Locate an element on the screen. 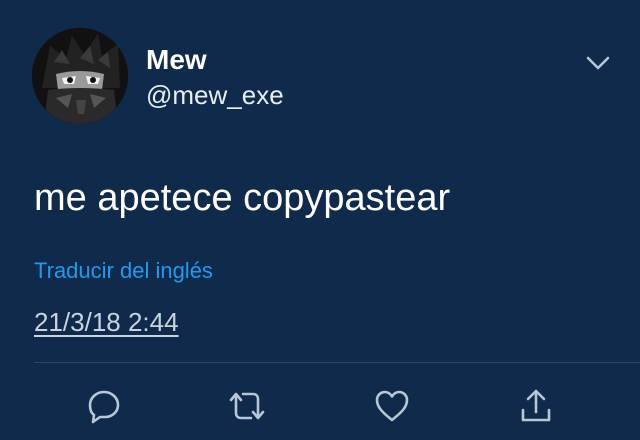 The image size is (640, 440). reply-icon is located at coordinates (104, 407).